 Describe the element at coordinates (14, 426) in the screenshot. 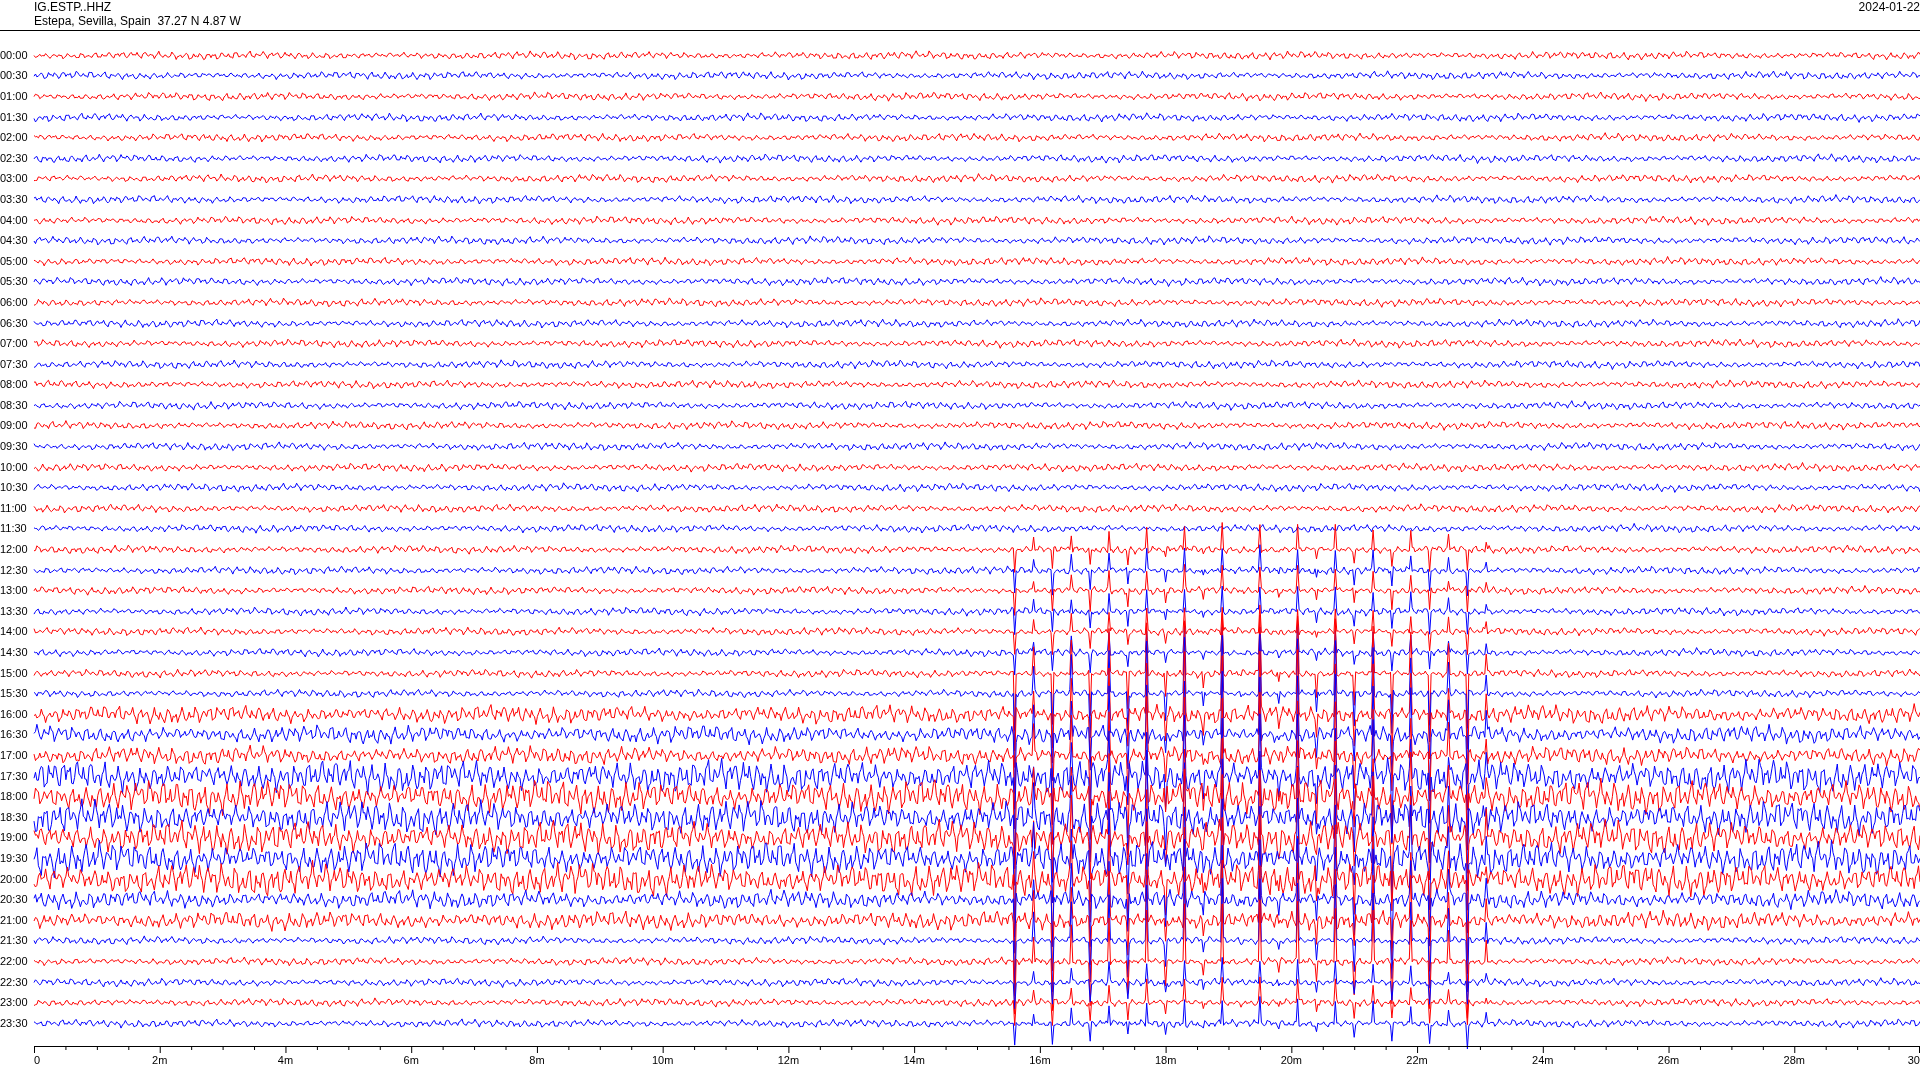

I see `time-label: 09:00` at that location.